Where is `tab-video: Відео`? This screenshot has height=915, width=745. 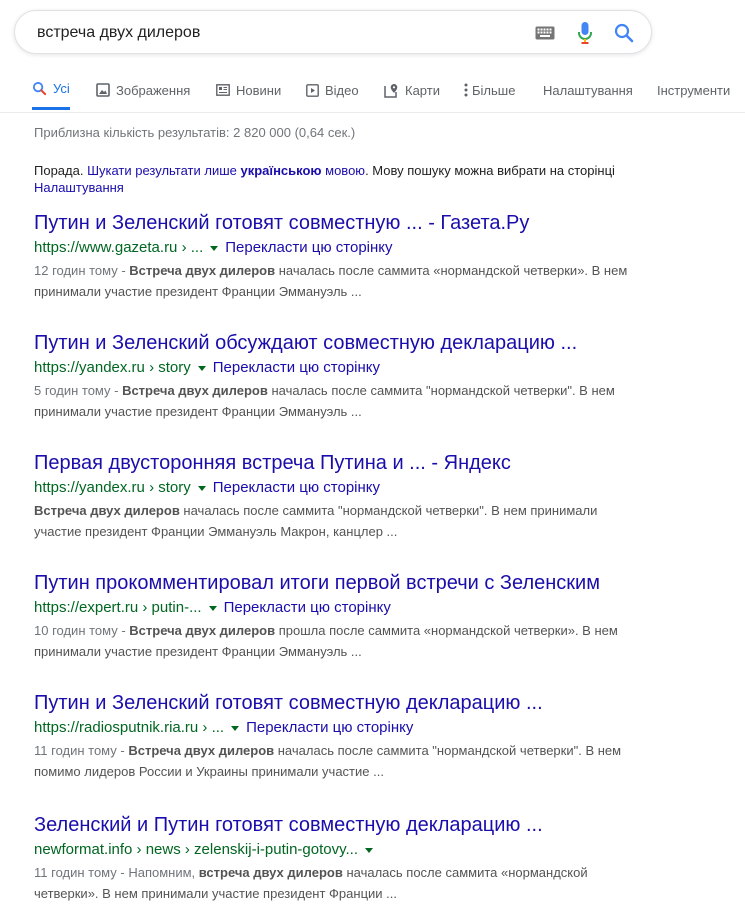 tab-video: Відео is located at coordinates (332, 90).